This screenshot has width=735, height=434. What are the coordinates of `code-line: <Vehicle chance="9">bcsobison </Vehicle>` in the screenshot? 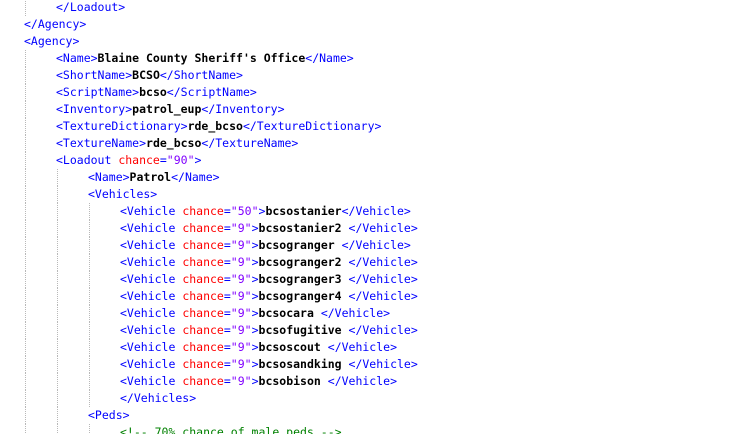 It's located at (258, 381).